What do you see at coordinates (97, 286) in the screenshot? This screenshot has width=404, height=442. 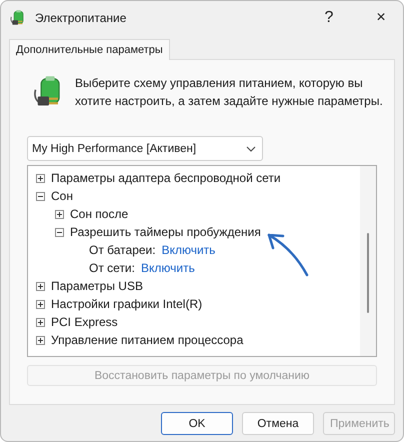 I see `tree-item: Параметры USB` at bounding box center [97, 286].